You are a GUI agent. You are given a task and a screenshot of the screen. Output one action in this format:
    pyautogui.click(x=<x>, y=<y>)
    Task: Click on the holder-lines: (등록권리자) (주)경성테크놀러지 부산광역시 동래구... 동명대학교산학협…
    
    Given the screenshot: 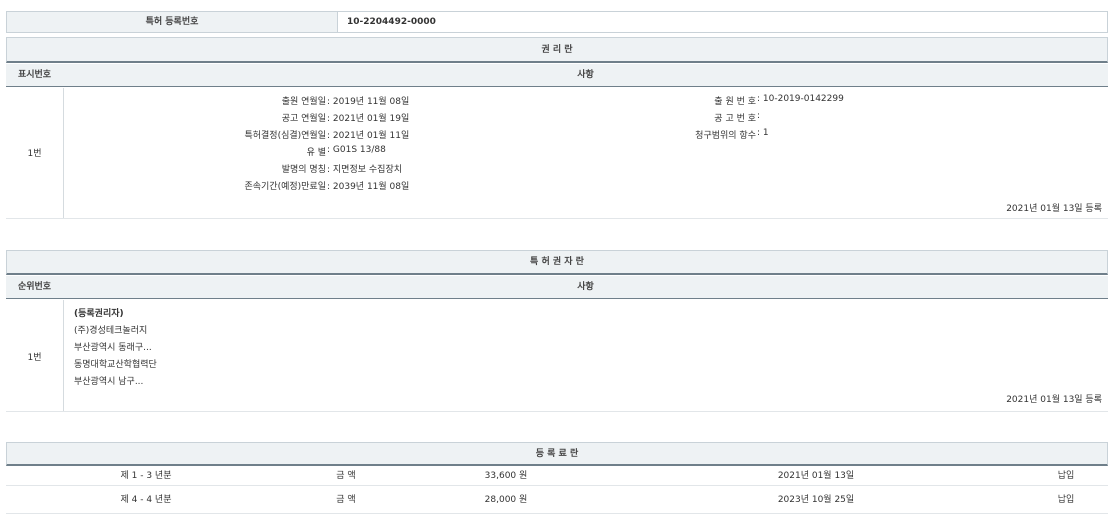 What is the action you would take?
    pyautogui.click(x=115, y=348)
    